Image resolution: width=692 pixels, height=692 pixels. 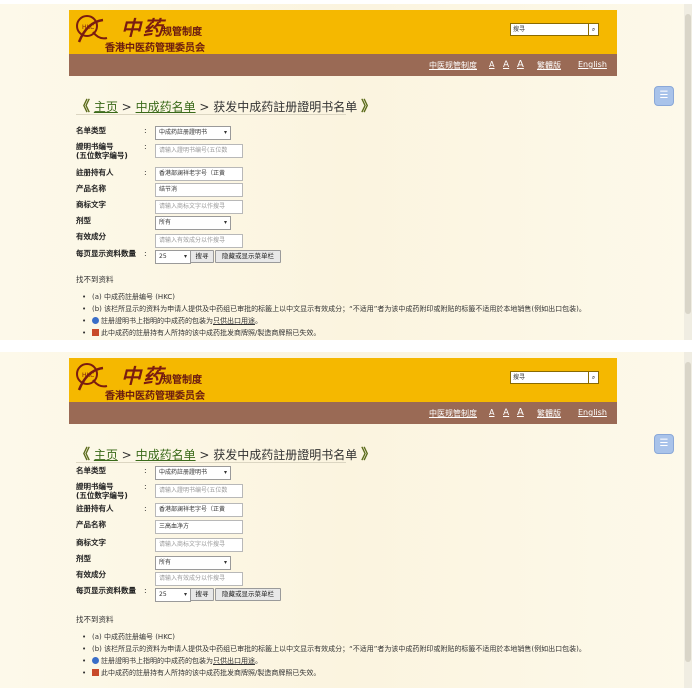 I want to click on product-input: 结节消, so click(x=199, y=190).